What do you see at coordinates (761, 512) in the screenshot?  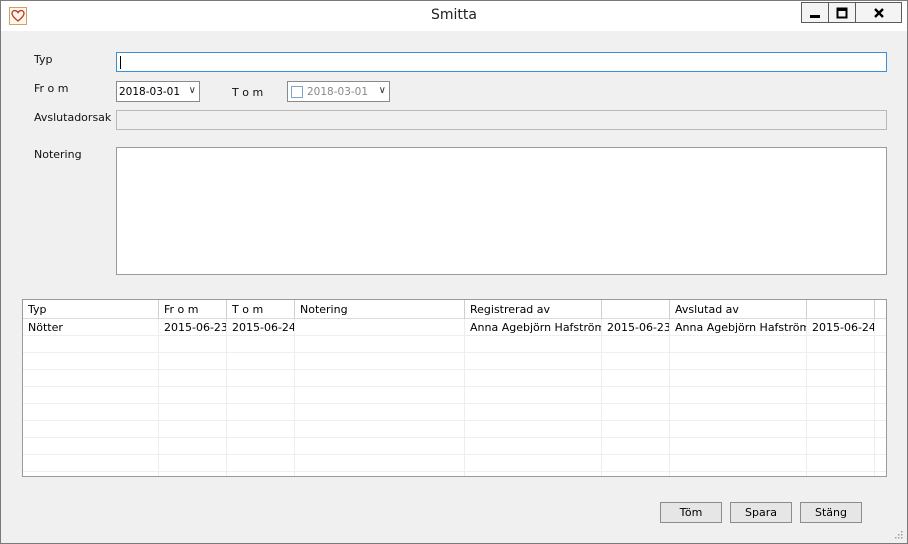 I see `save-button: Spara` at bounding box center [761, 512].